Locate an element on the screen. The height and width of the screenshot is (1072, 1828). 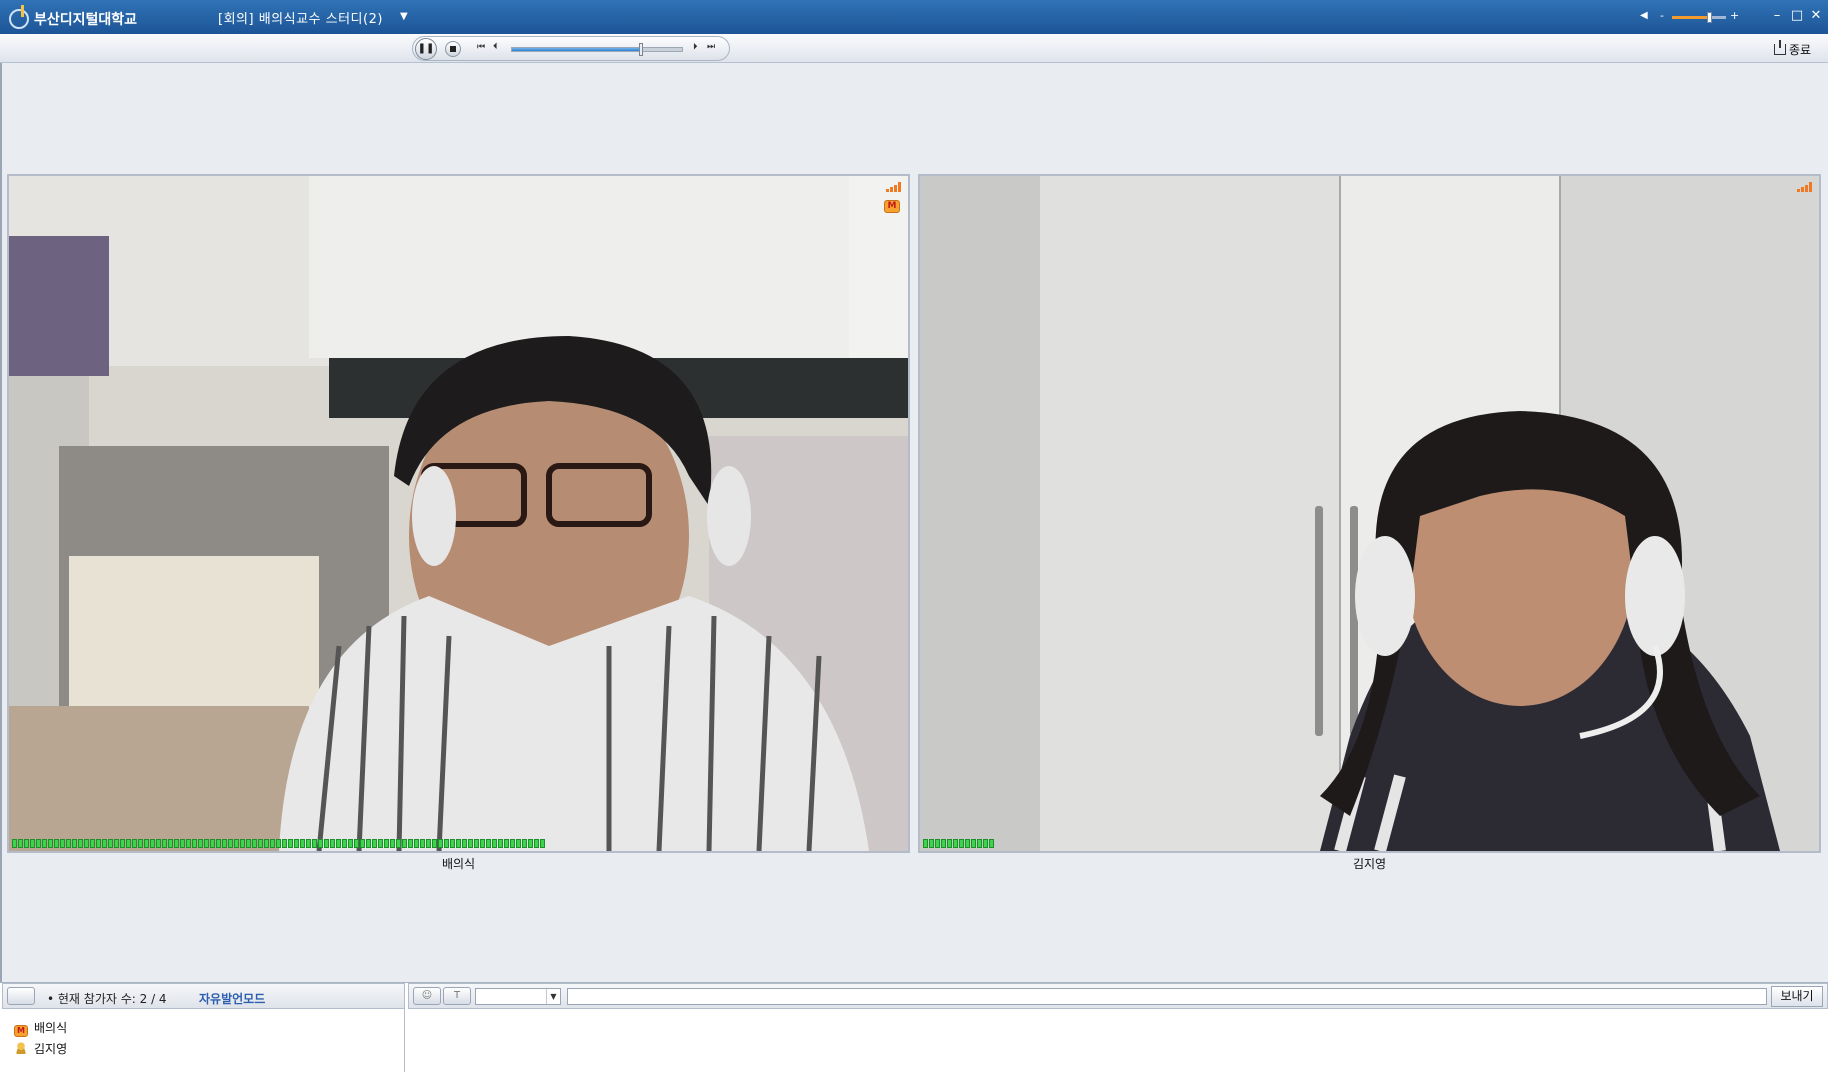
participant-list-item: M 배의식 is located at coordinates (40, 1028).